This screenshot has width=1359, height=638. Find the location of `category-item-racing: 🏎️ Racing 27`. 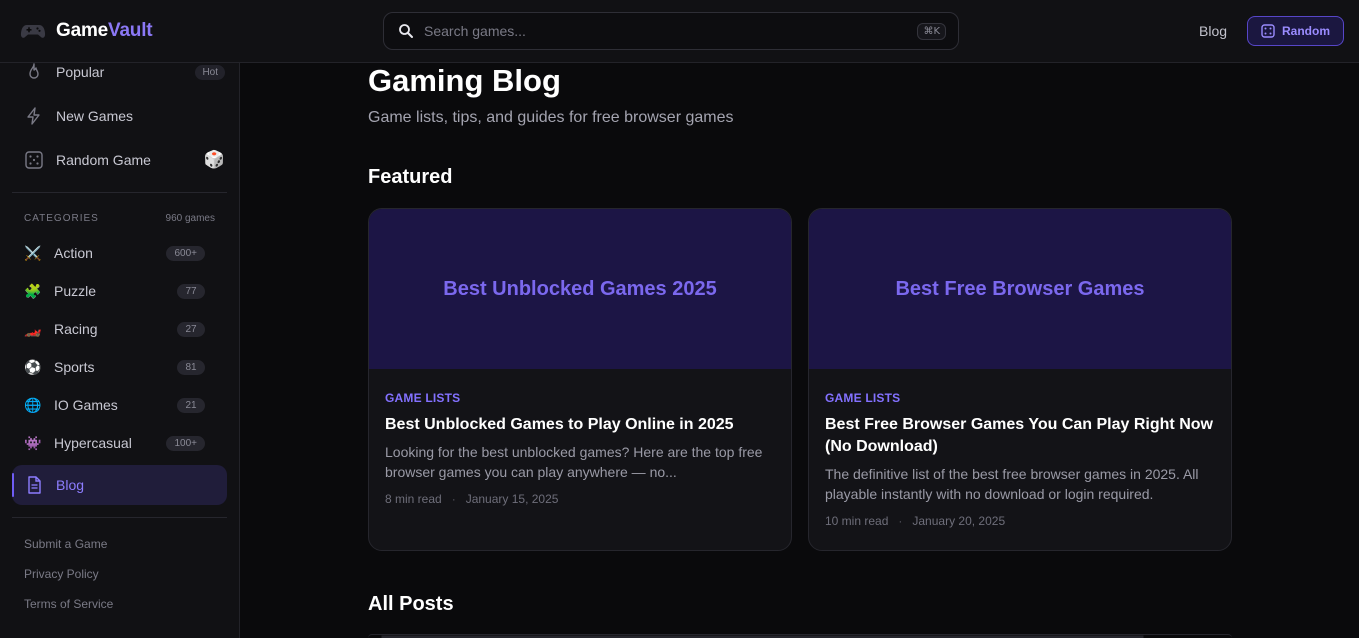

category-item-racing: 🏎️ Racing 27 is located at coordinates (108, 329).